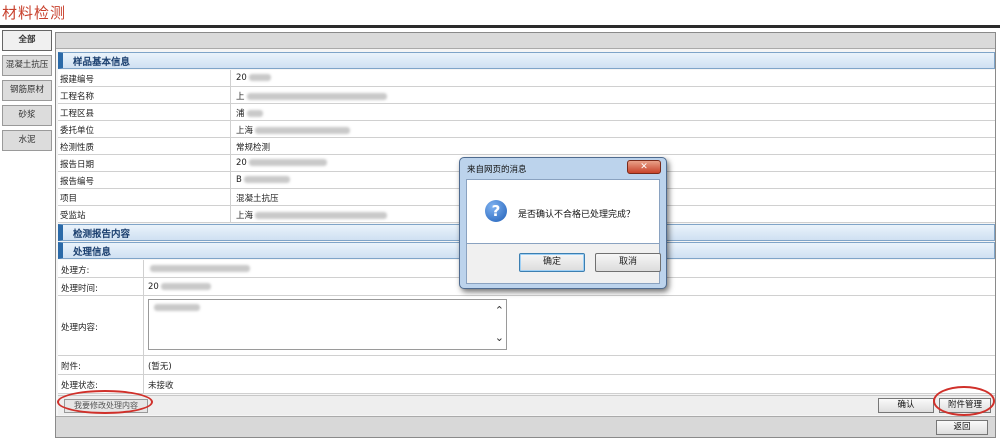 This screenshot has height=440, width=1000. Describe the element at coordinates (253, 148) in the screenshot. I see `info-value: 常规检测` at that location.